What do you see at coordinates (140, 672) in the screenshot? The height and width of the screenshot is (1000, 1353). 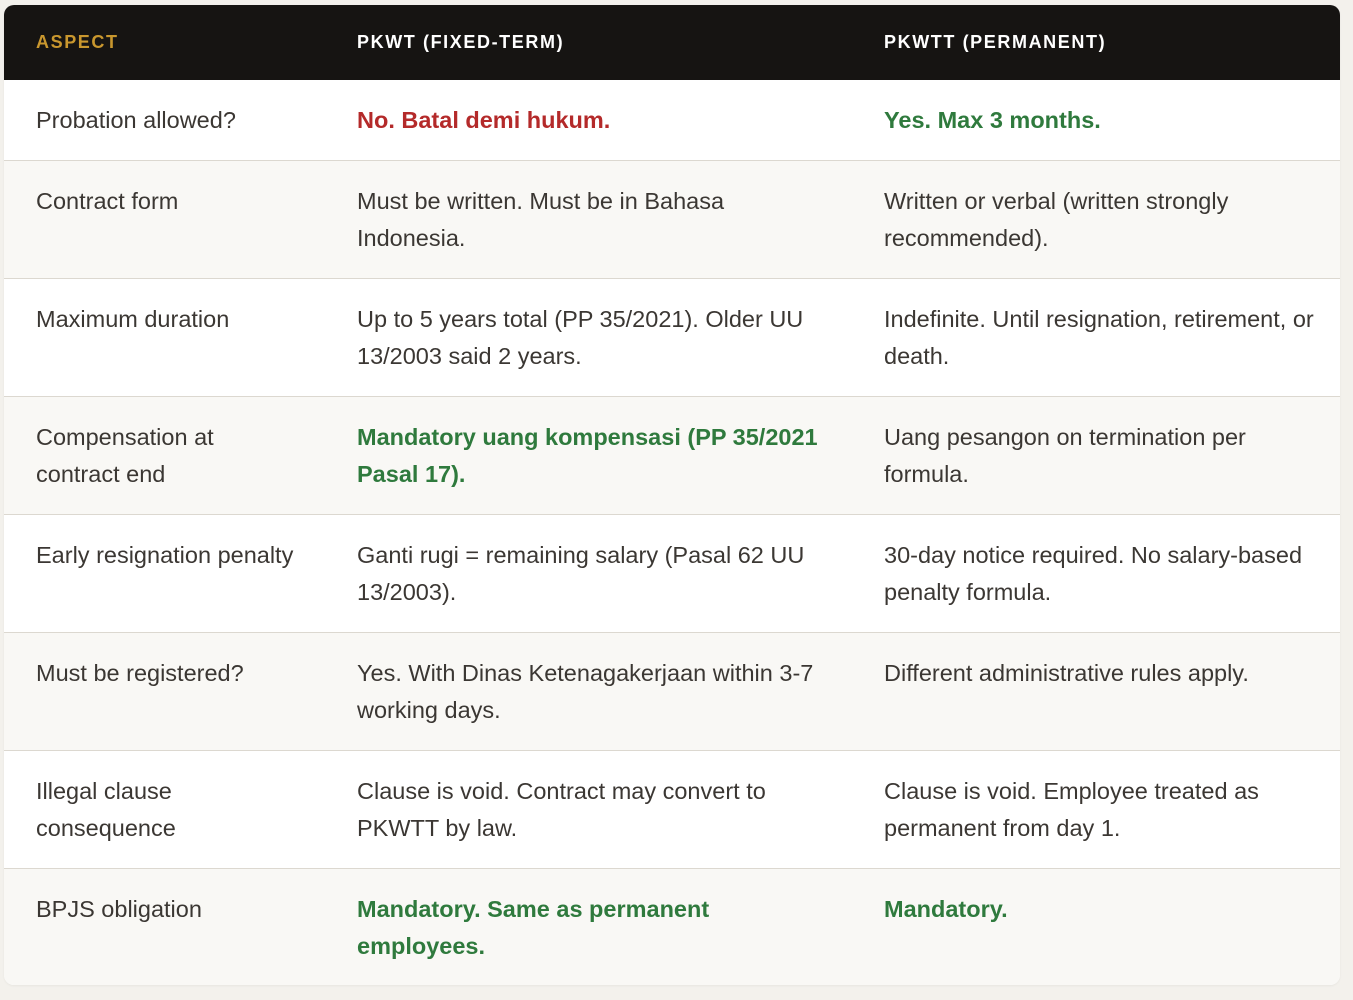 I see `cell-aspect: Must be registered?` at bounding box center [140, 672].